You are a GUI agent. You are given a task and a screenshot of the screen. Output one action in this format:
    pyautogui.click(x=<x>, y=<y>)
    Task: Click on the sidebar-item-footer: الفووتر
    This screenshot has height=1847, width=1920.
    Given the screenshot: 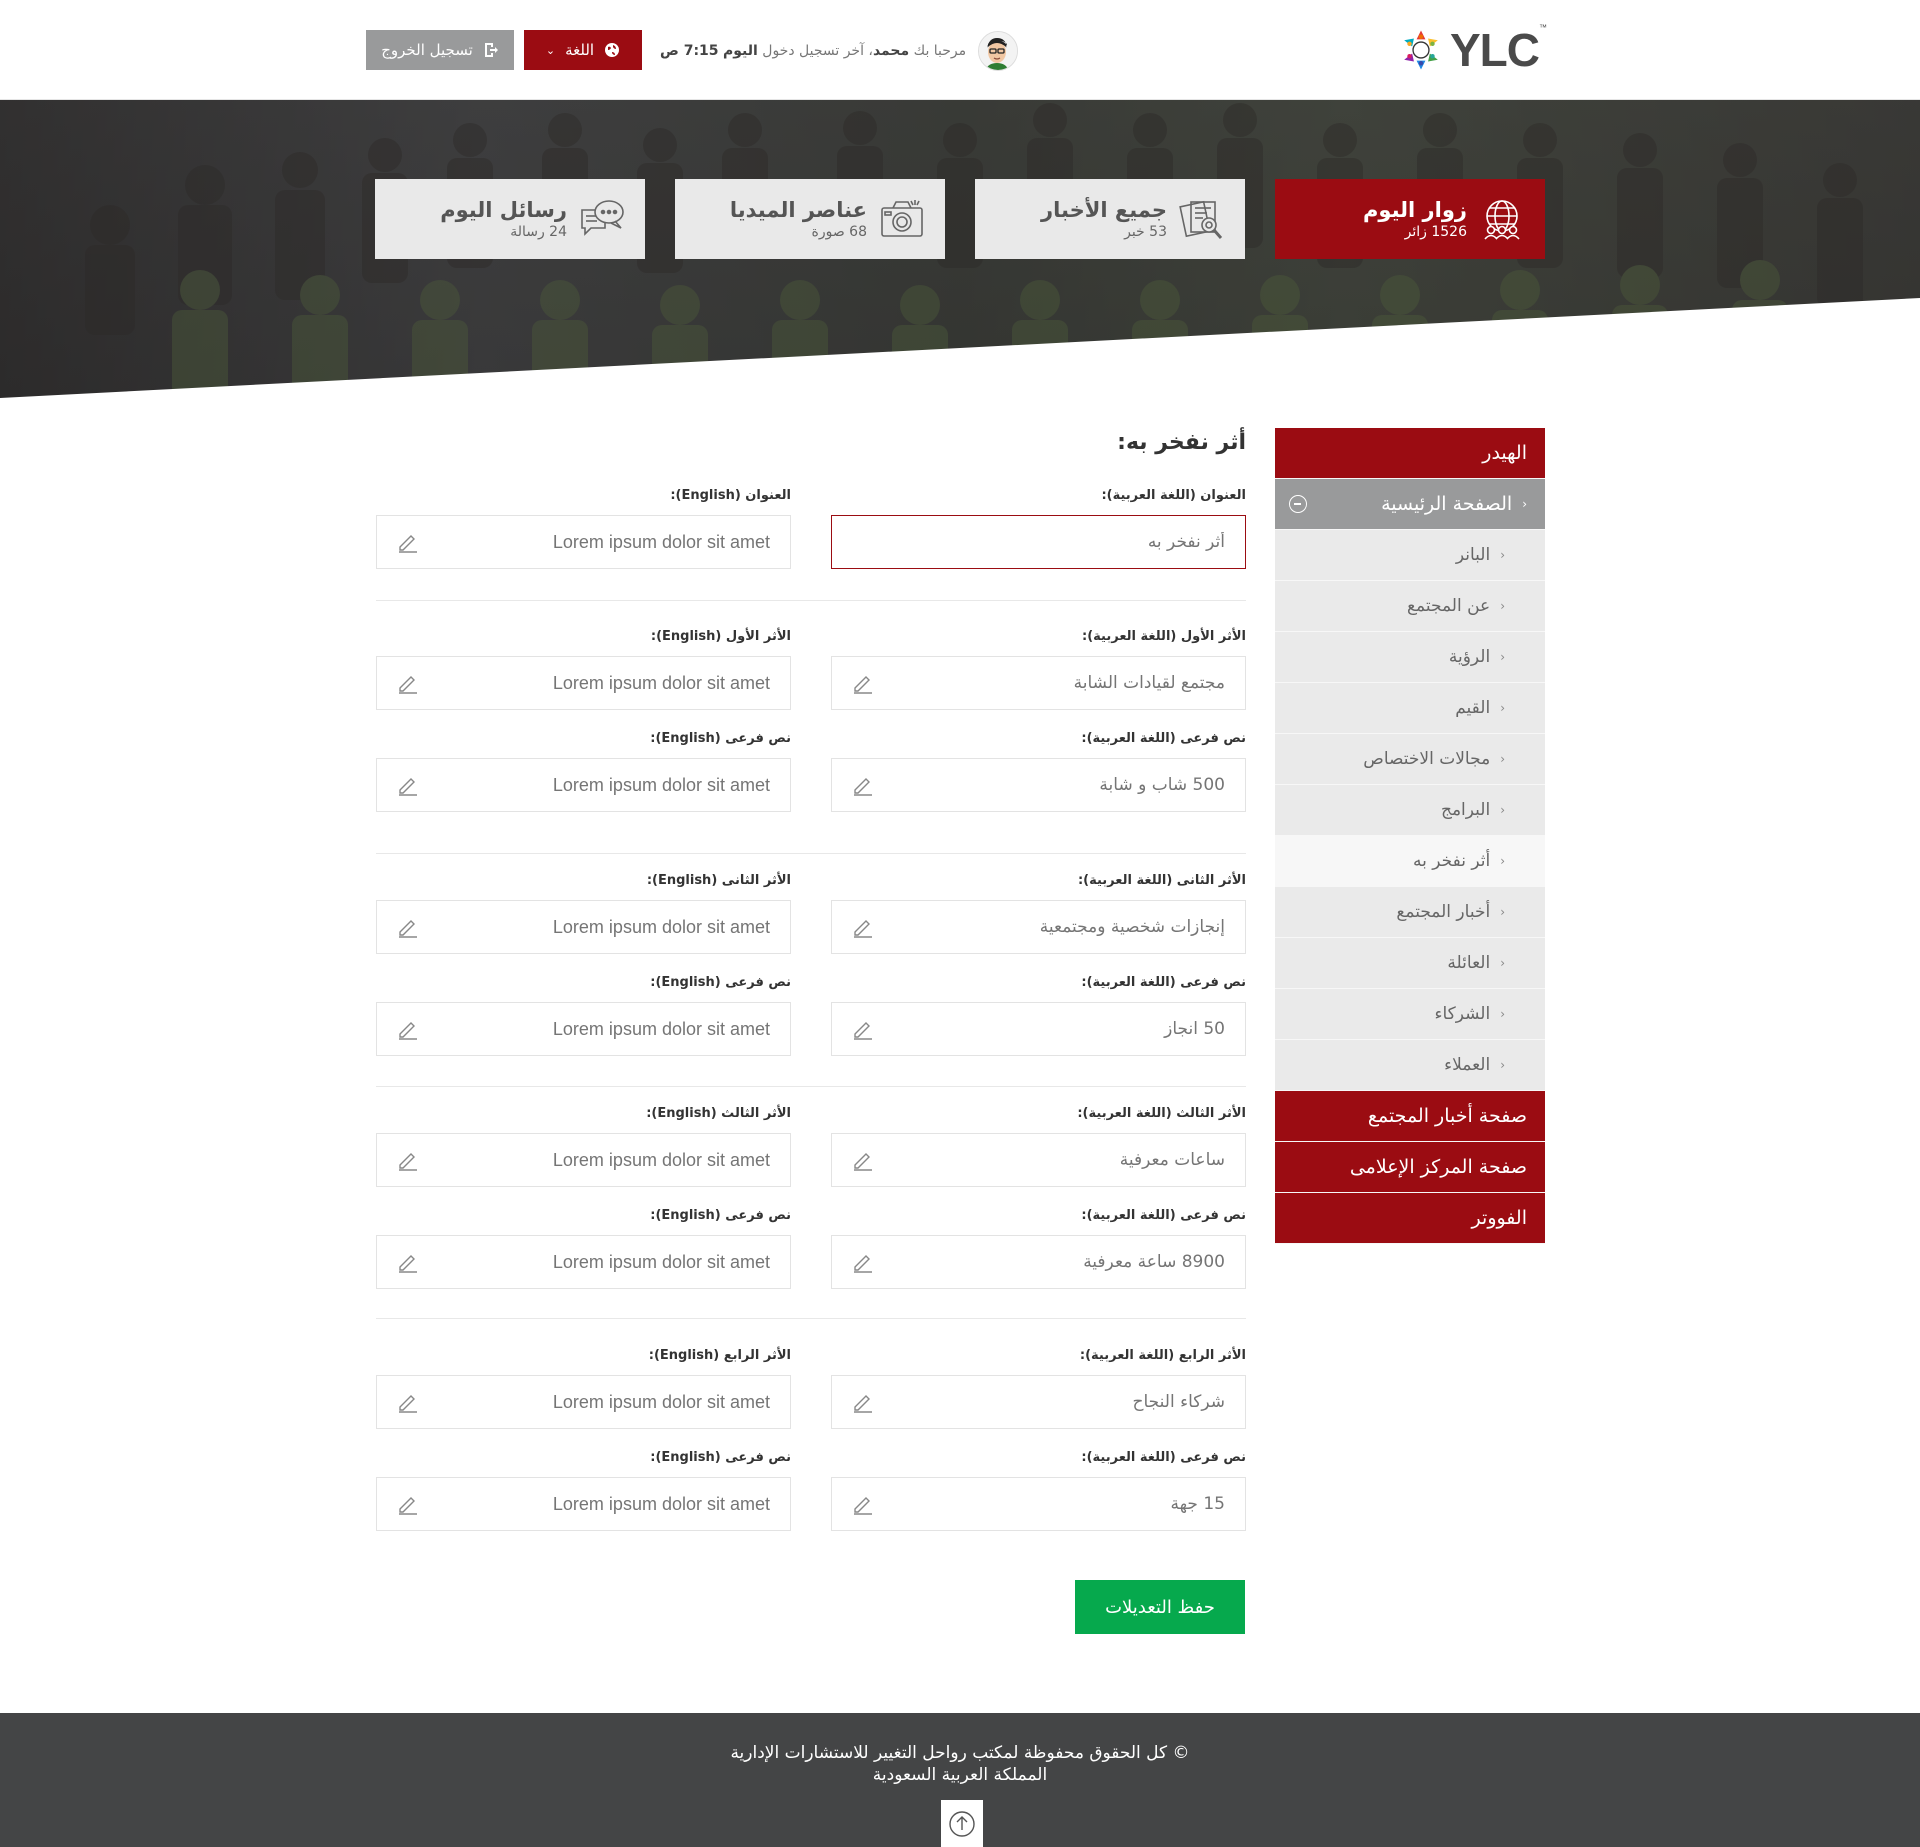 What is the action you would take?
    pyautogui.click(x=1410, y=1218)
    